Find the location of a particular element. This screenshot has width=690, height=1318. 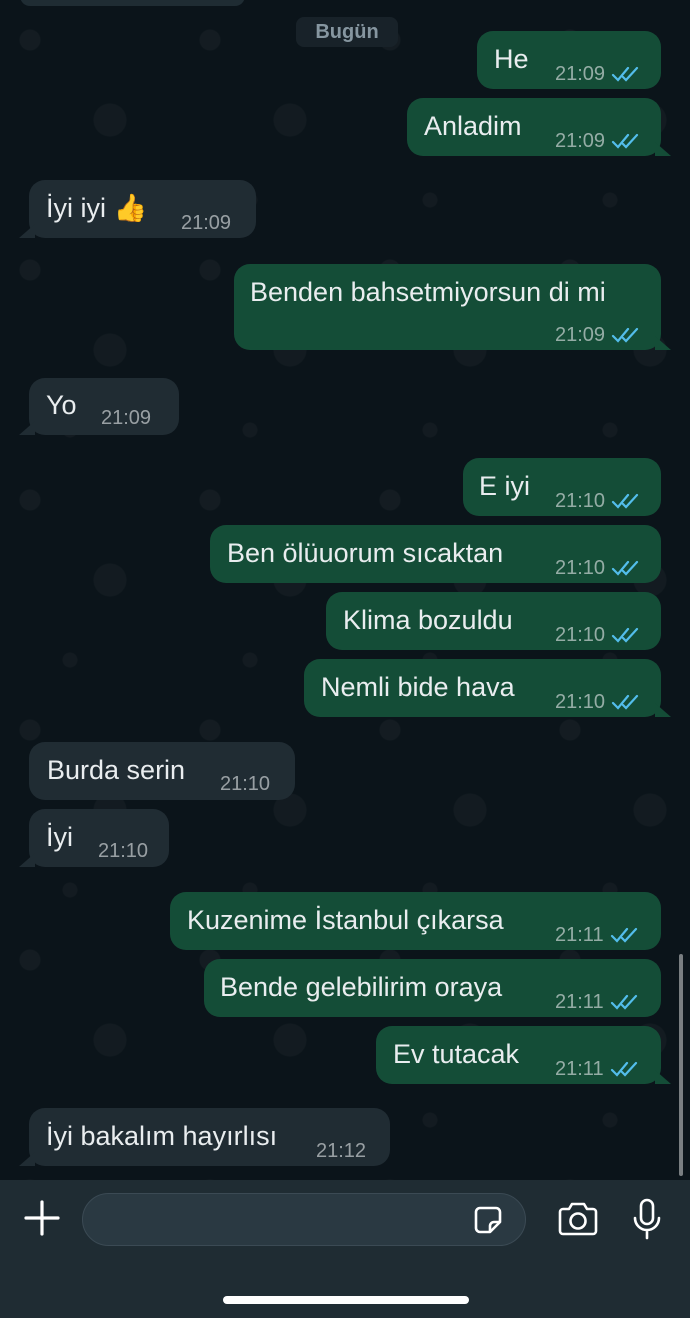

message-text: İyi iyi 👍 is located at coordinates (97, 208).